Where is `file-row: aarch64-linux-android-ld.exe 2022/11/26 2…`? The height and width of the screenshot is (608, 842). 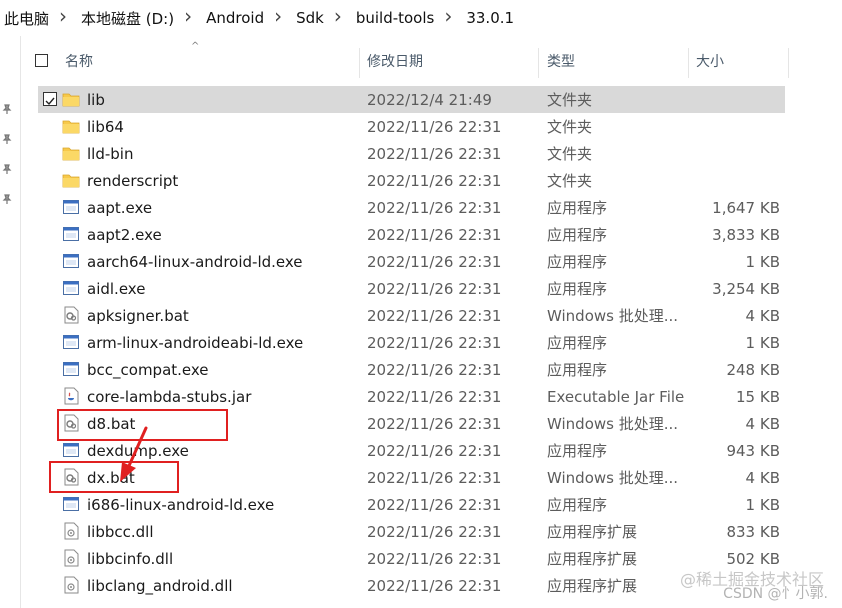 file-row: aarch64-linux-android-ld.exe 2022/11/26 2… is located at coordinates (421, 261).